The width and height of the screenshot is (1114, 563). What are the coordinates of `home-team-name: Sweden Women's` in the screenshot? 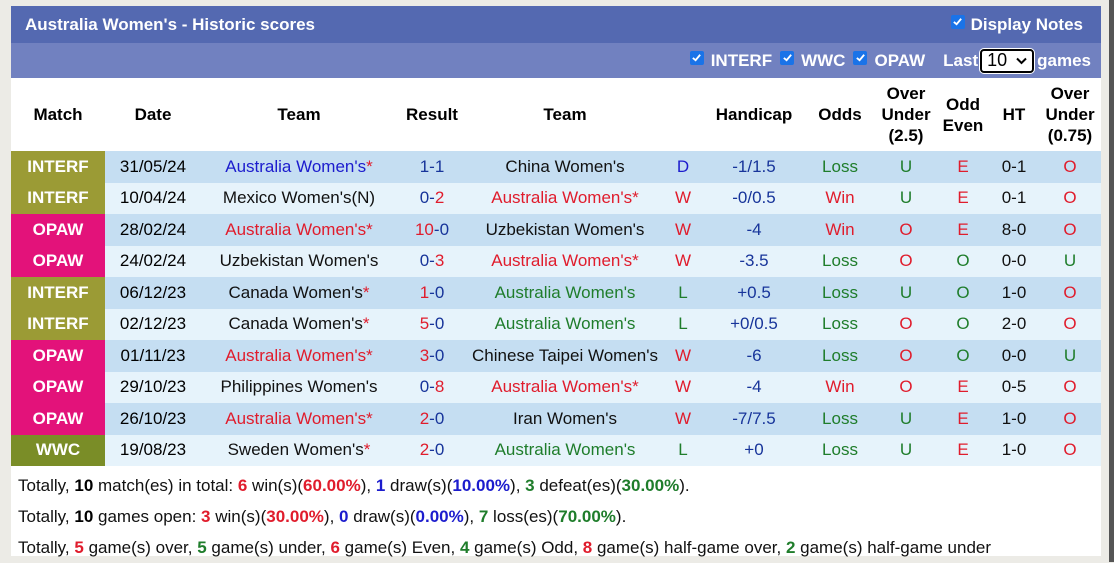 It's located at (296, 449).